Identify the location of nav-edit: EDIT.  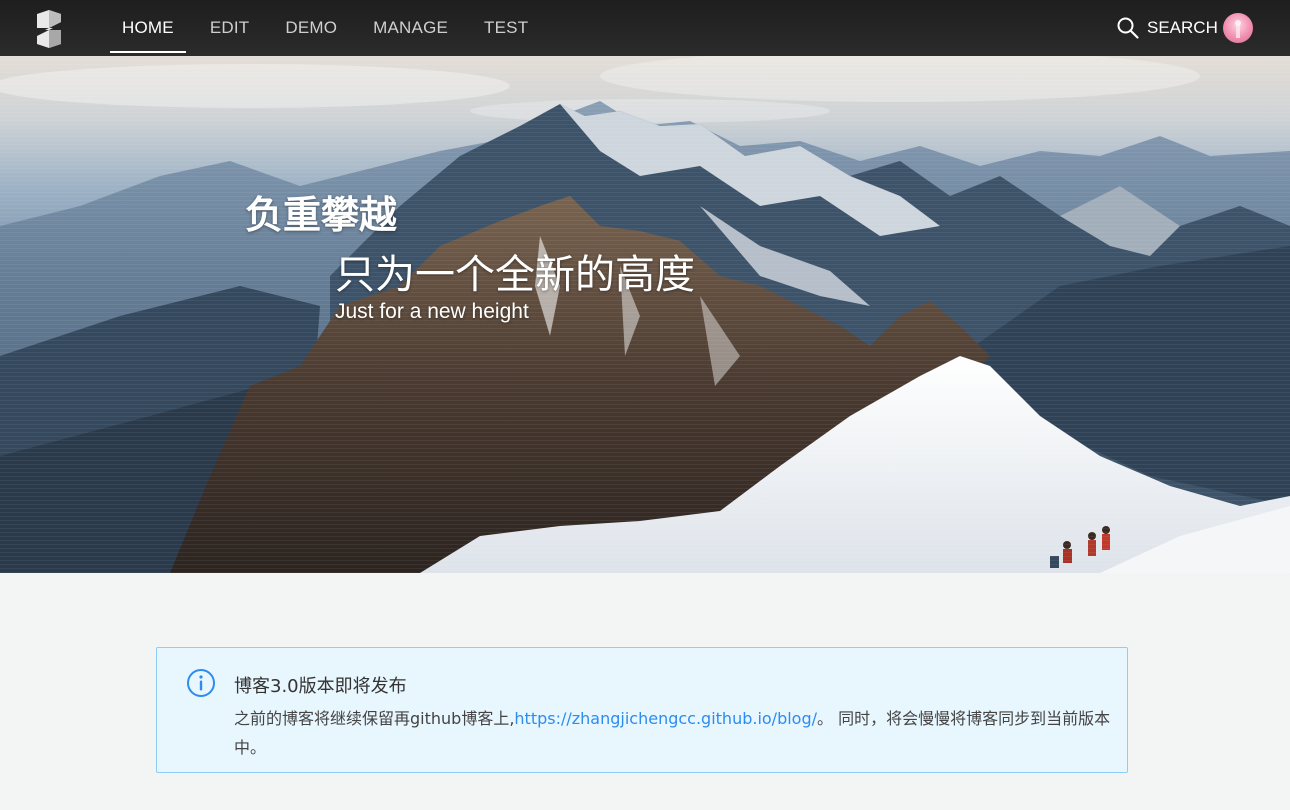
(230, 28).